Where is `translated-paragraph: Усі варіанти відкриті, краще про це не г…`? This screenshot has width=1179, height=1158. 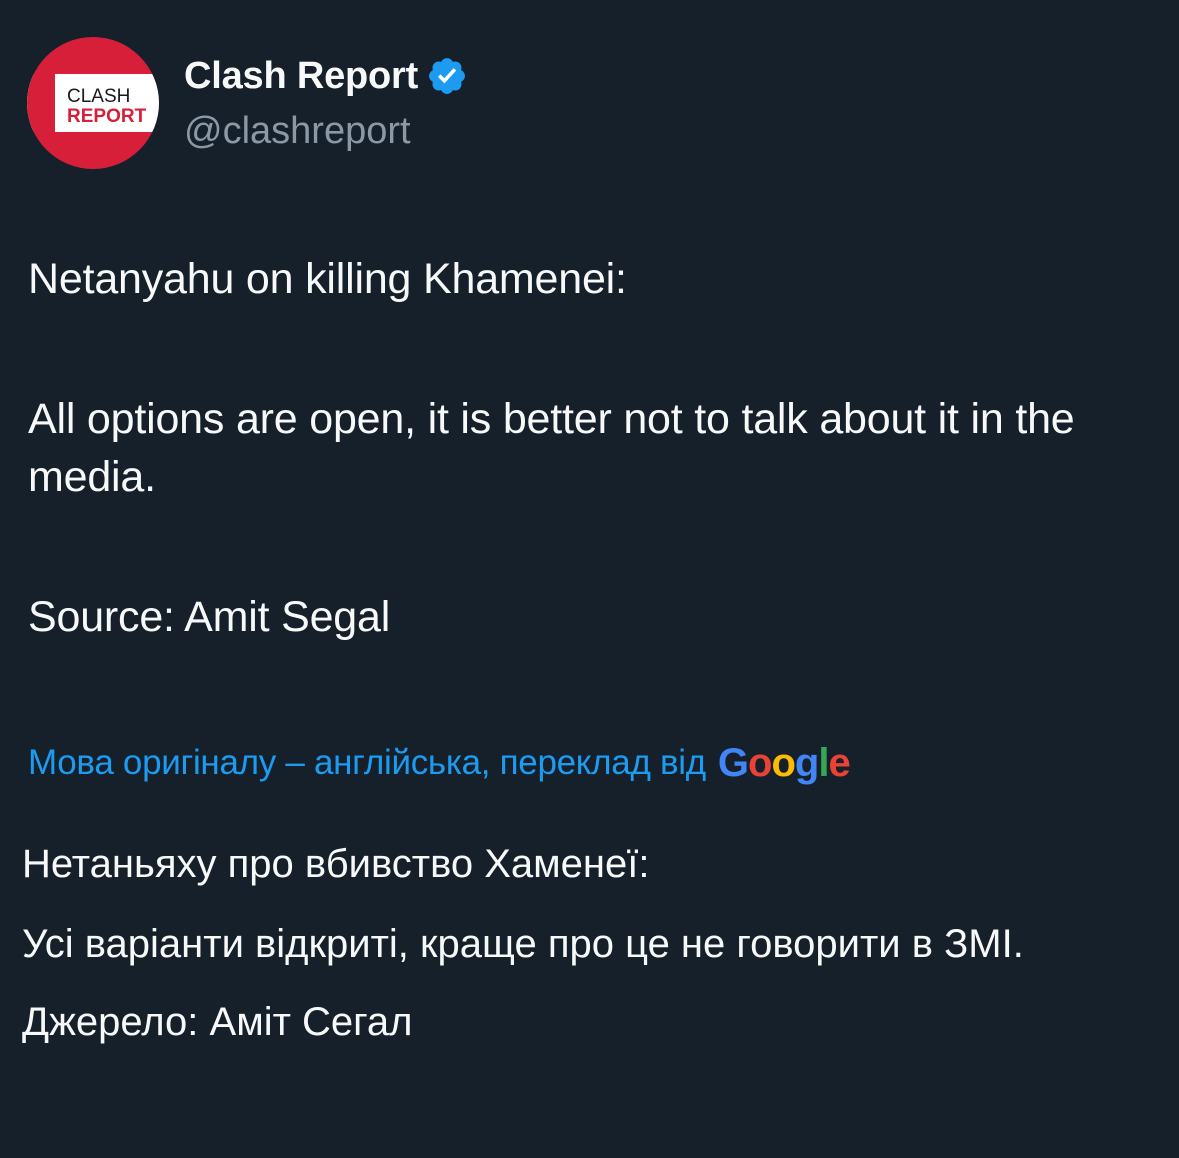
translated-paragraph: Усі варіанти відкриті, краще про це не г… is located at coordinates (523, 944).